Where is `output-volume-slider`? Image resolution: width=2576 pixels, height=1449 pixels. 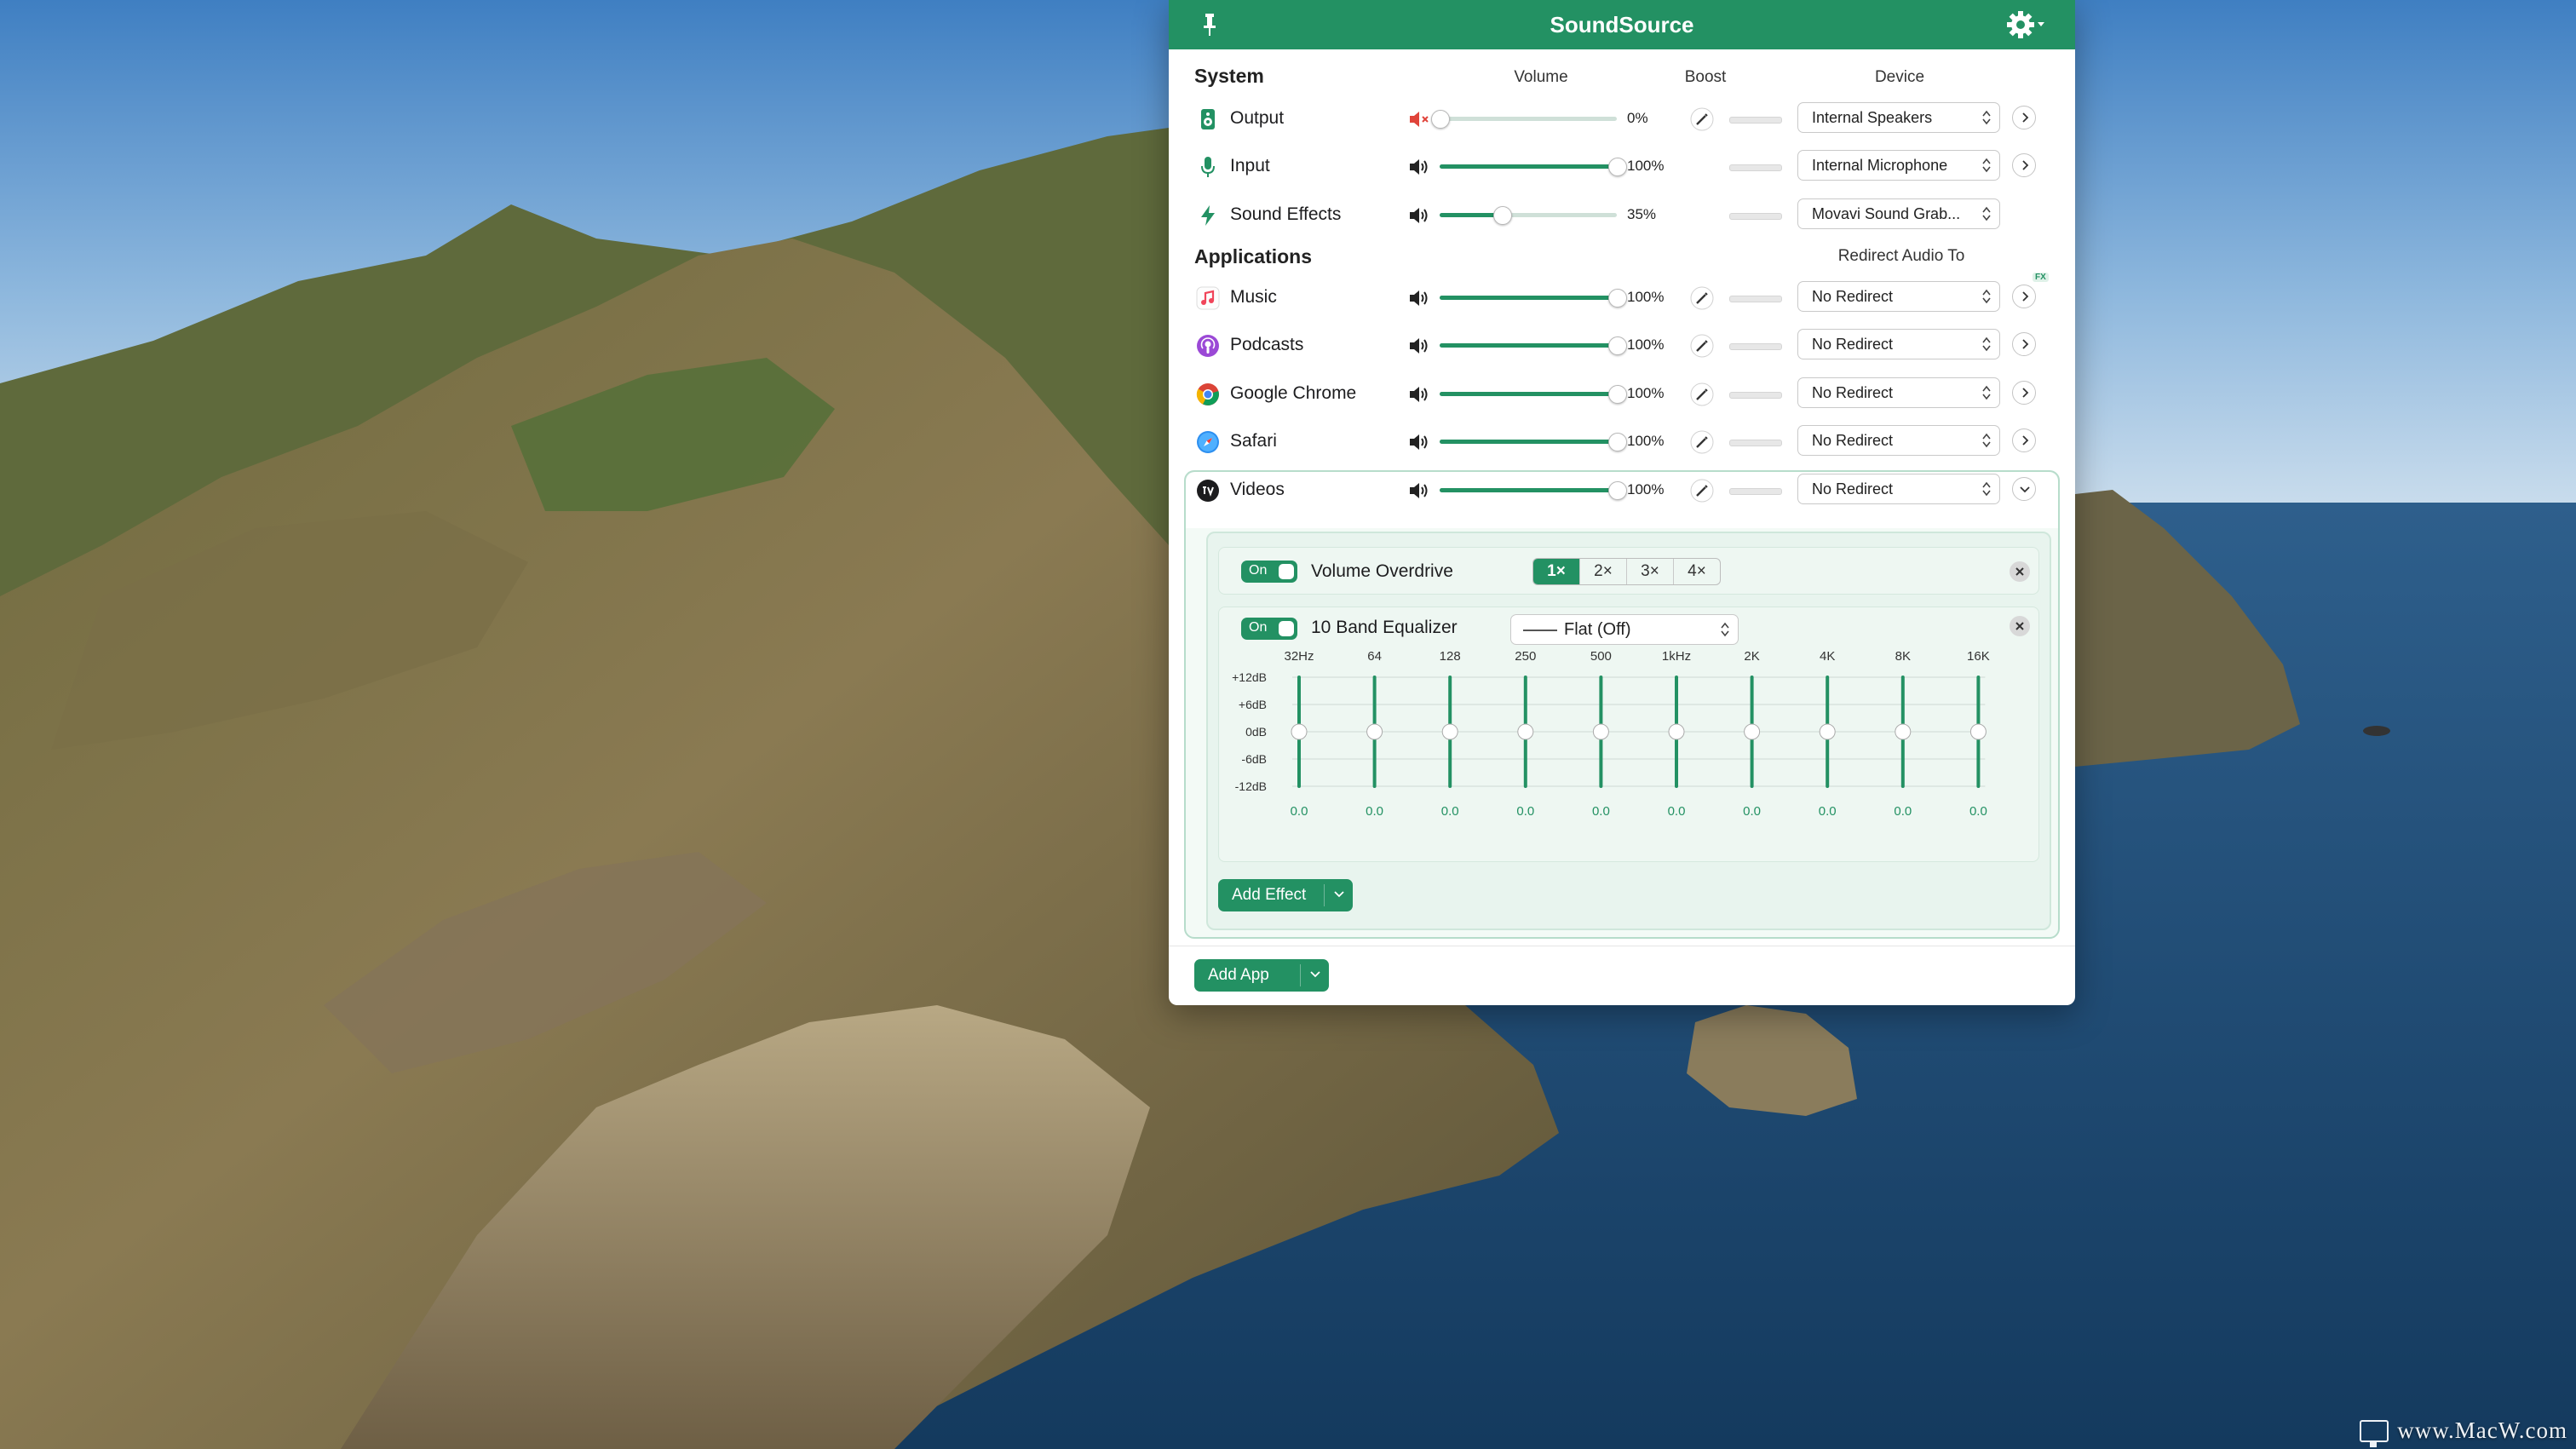
output-volume-slider is located at coordinates (1524, 120).